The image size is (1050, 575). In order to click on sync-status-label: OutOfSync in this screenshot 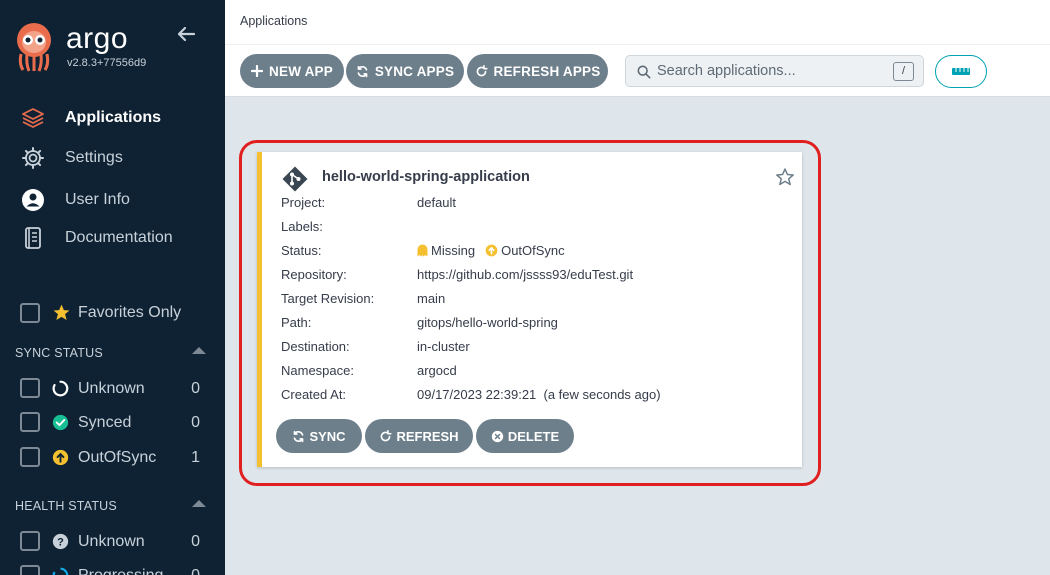, I will do `click(533, 250)`.